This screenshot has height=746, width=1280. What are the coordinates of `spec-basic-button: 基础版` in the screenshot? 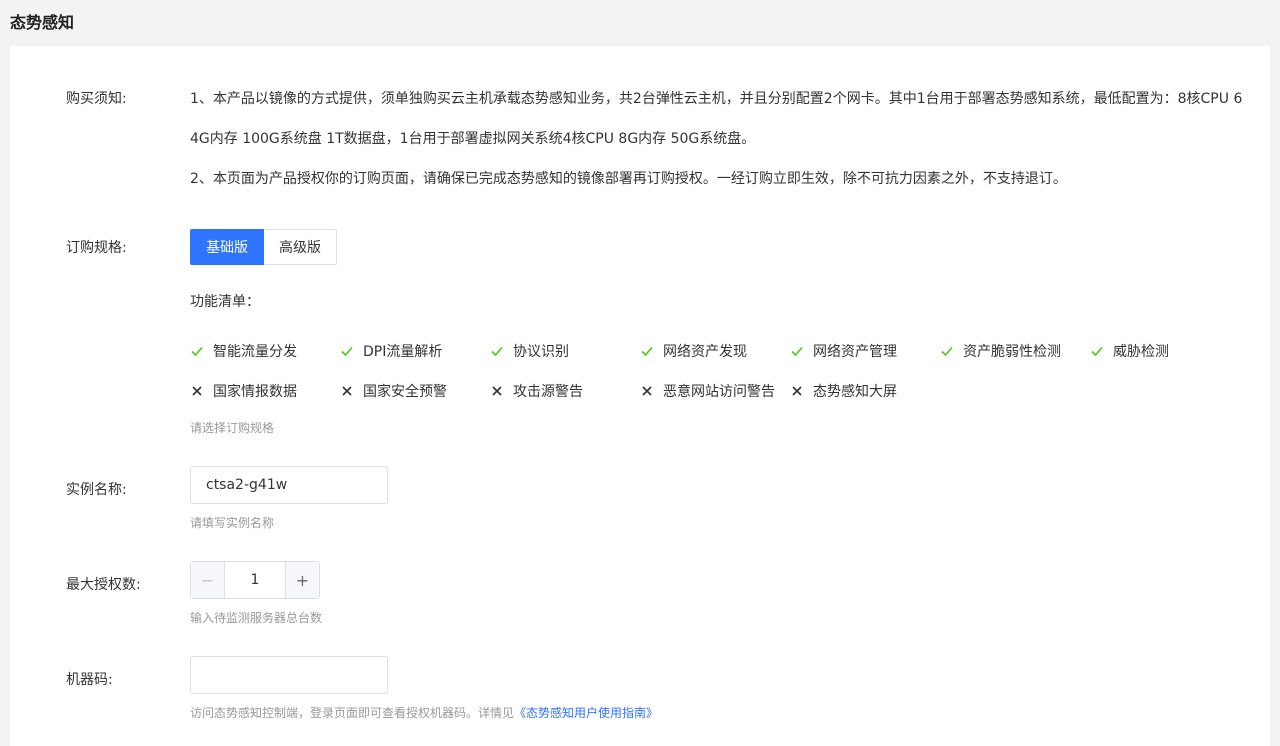 It's located at (227, 247).